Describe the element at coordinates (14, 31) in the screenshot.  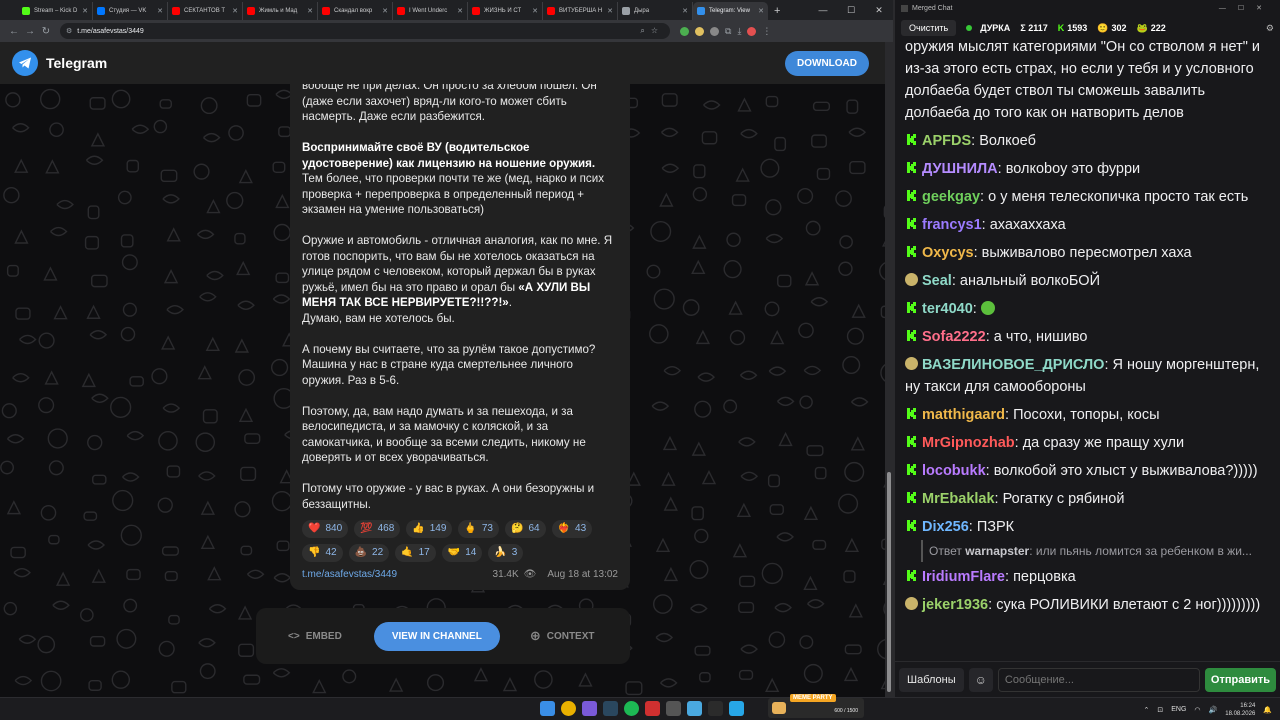
I see `back-icon: ←` at that location.